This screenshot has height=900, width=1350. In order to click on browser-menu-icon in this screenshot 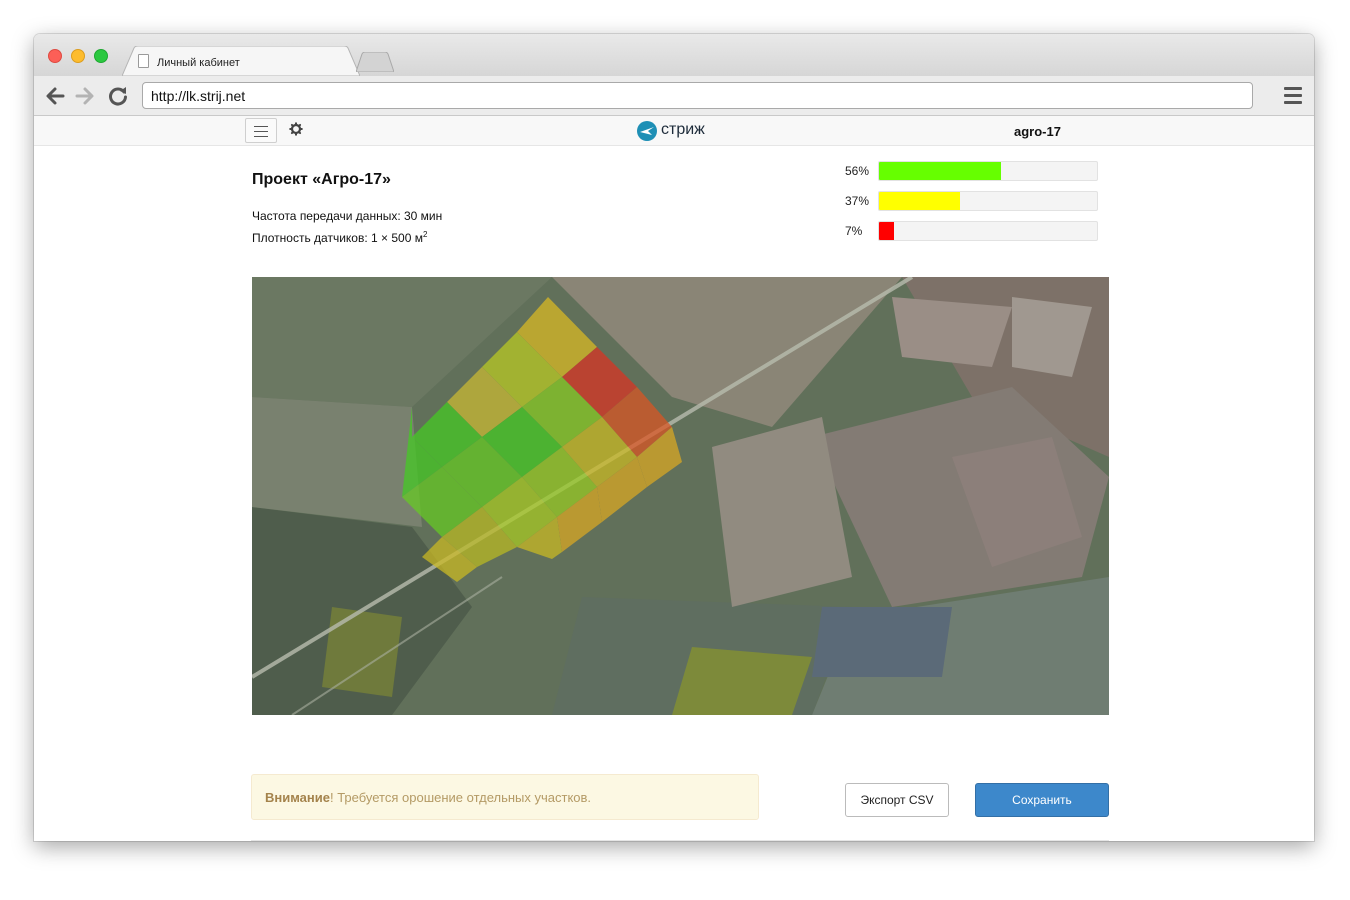, I will do `click(1293, 95)`.